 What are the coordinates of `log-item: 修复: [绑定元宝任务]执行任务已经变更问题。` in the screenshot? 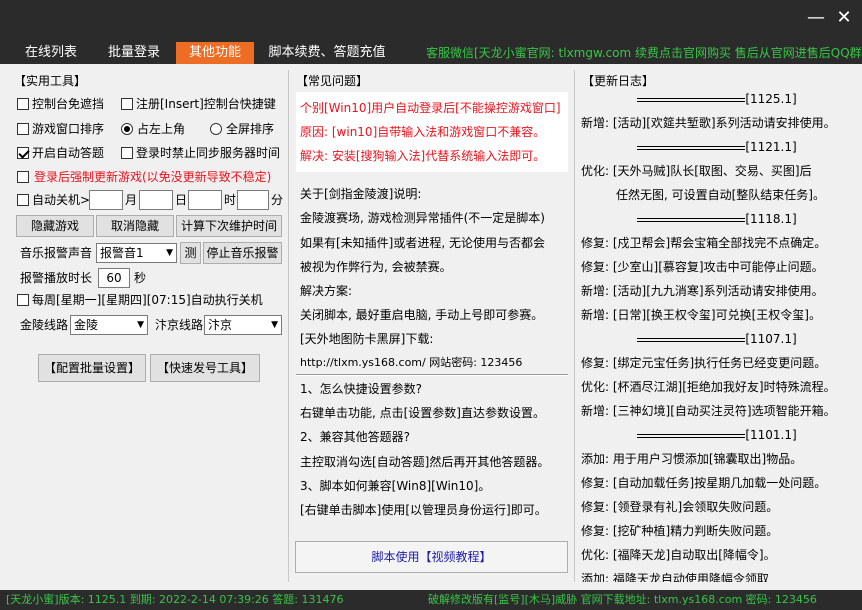 It's located at (704, 363).